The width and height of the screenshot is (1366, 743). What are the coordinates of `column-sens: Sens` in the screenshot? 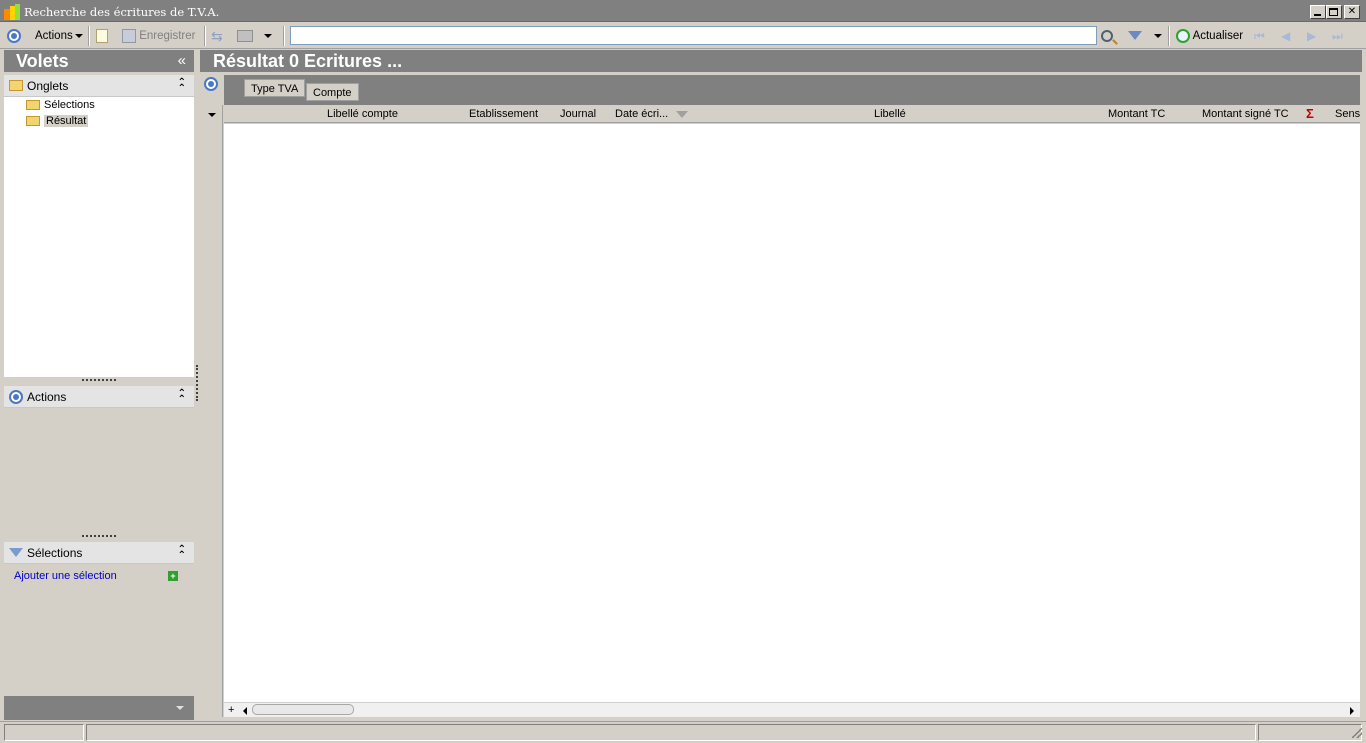 It's located at (1347, 114).